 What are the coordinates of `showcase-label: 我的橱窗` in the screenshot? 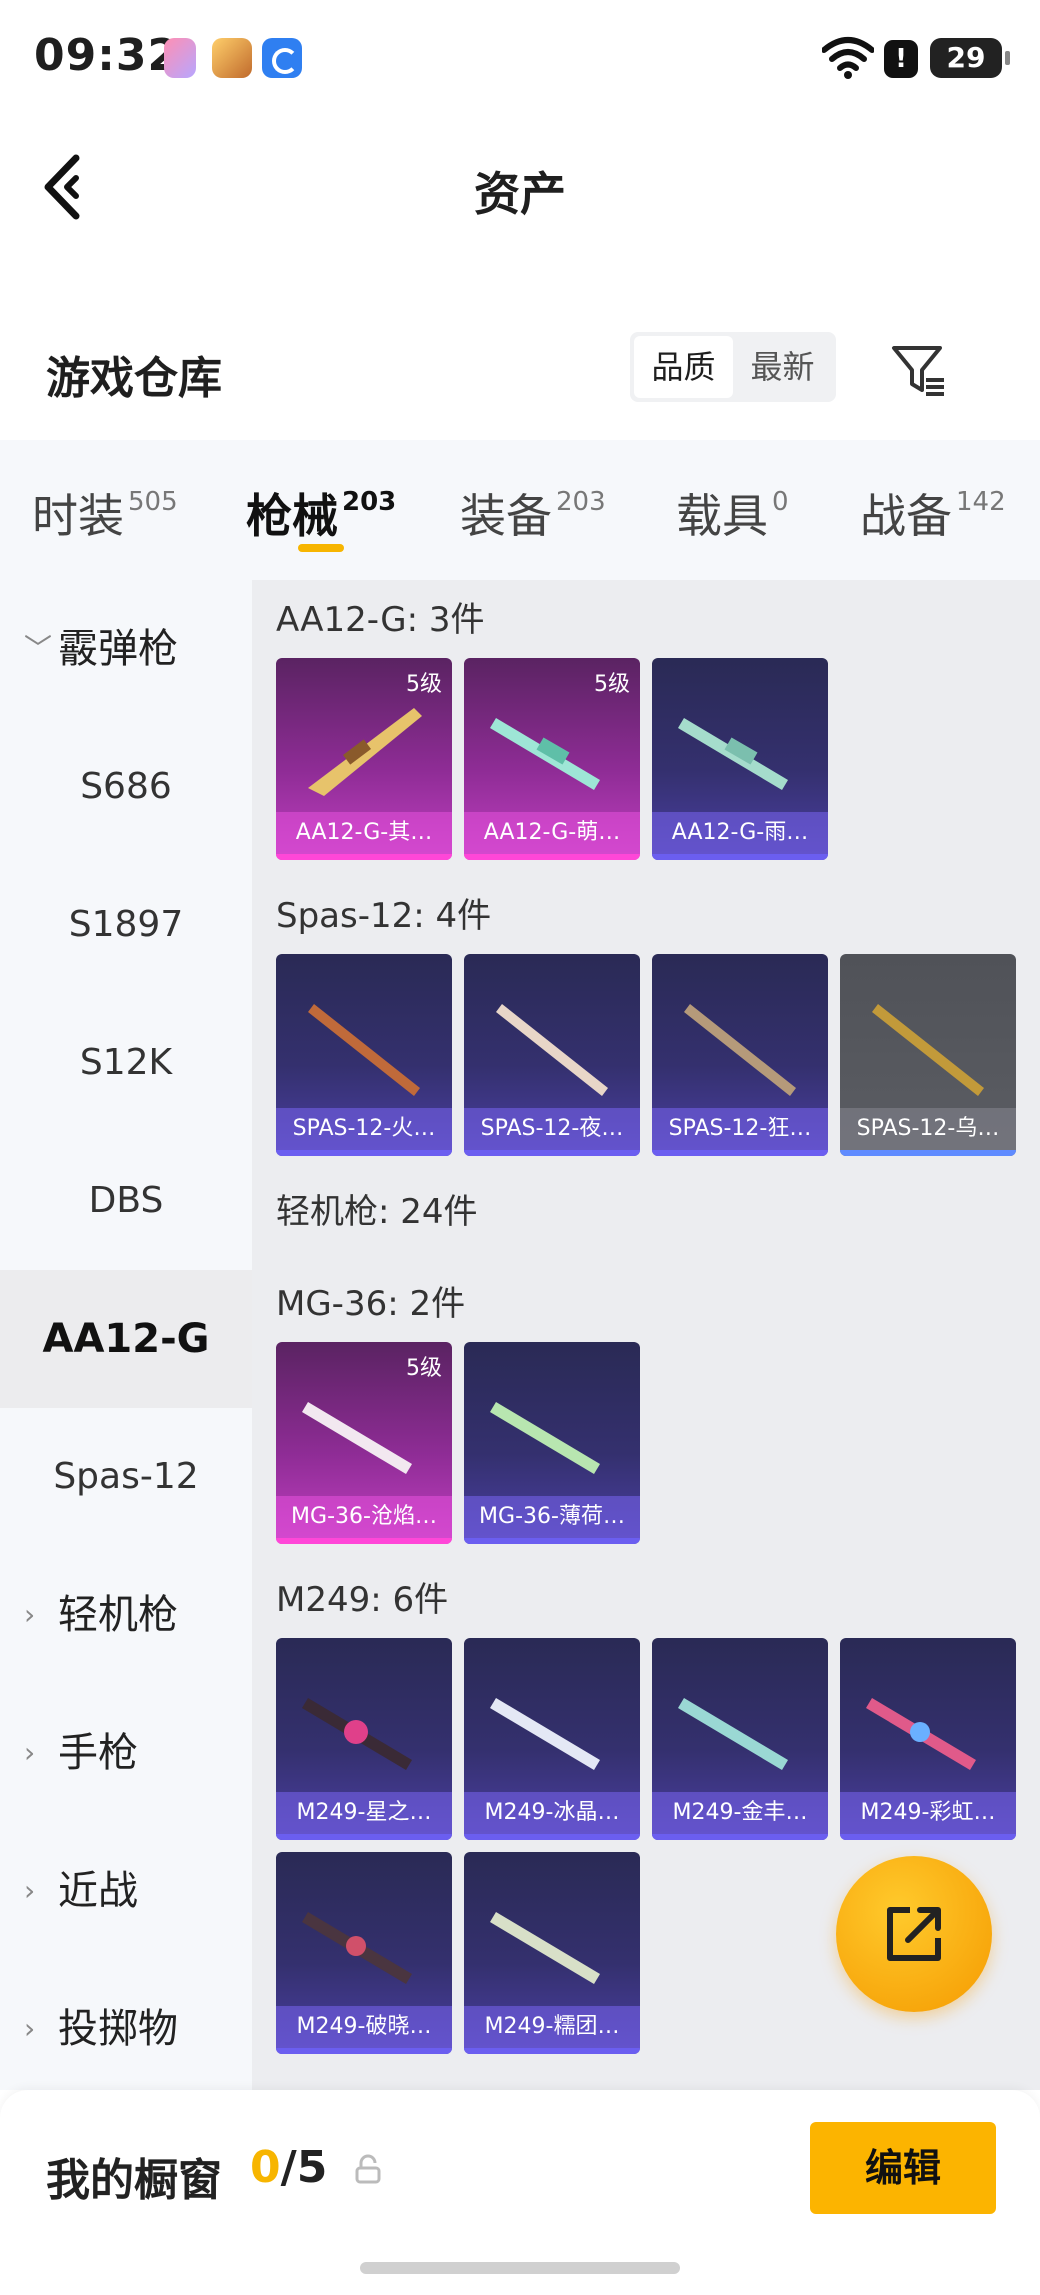 It's located at (134, 2180).